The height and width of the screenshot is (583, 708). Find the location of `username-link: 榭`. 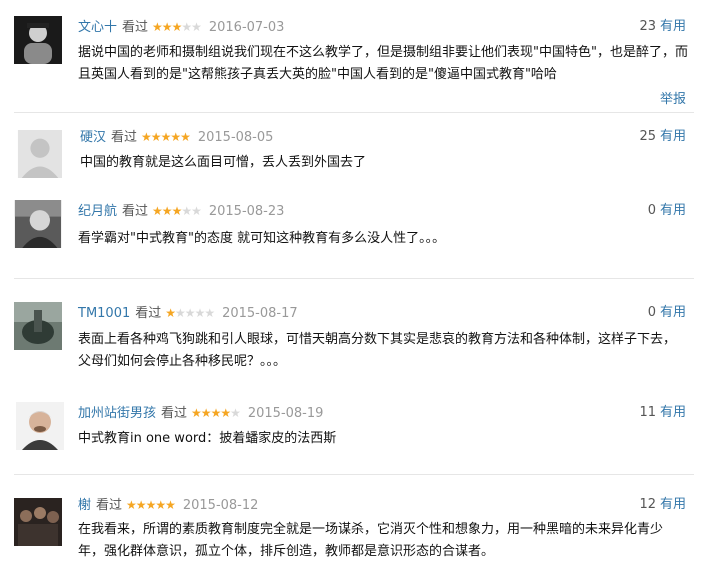

username-link: 榭 is located at coordinates (84, 505).